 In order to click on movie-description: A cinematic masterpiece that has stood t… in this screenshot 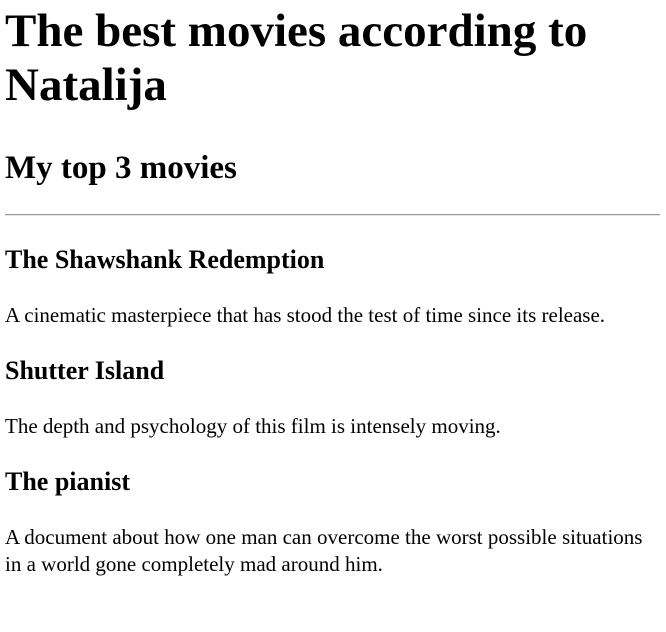, I will do `click(305, 315)`.